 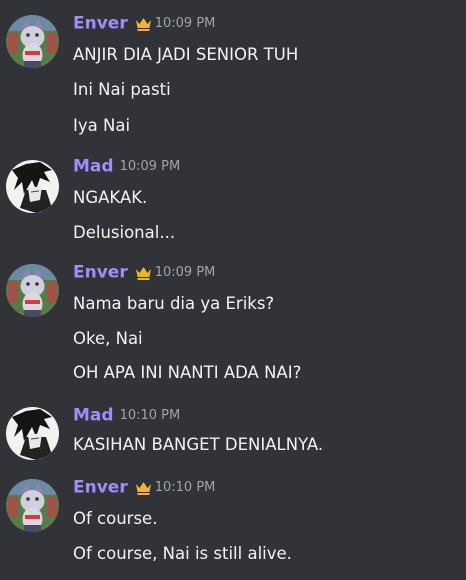 What do you see at coordinates (174, 303) in the screenshot?
I see `message-text: Nama baru dia ya Eriks?` at bounding box center [174, 303].